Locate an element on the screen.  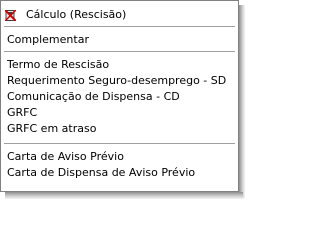
menu-item-carta-aviso-previo: Carta de Aviso Prévio is located at coordinates (119, 157).